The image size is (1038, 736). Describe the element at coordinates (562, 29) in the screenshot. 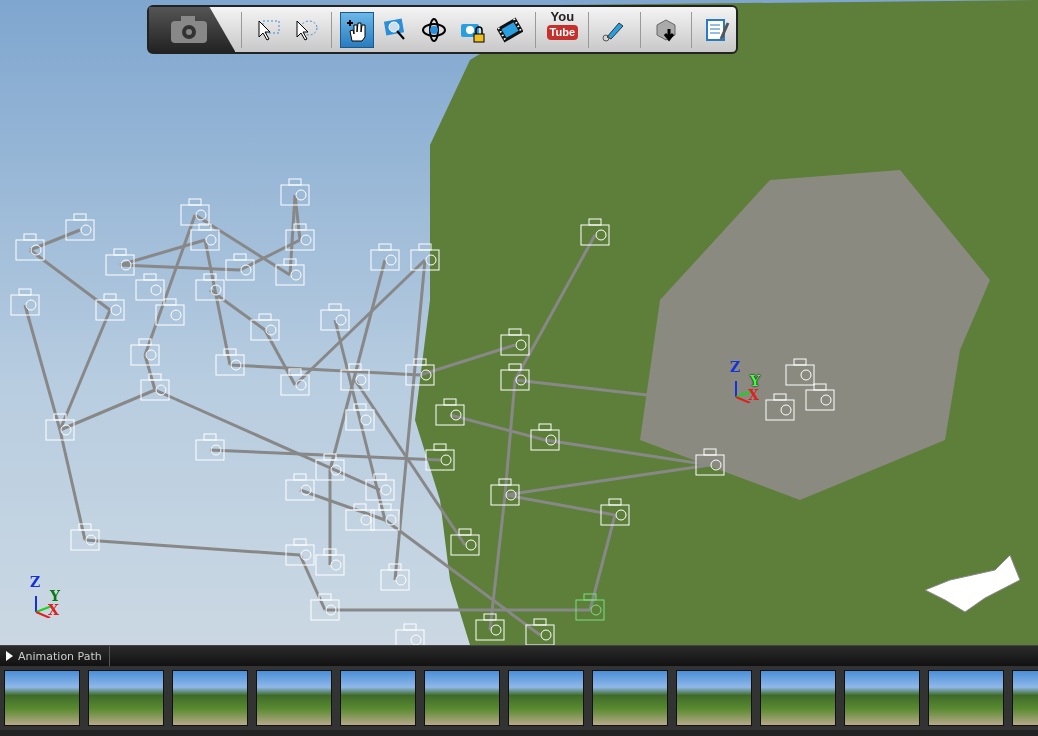

I see `youtube-logo: You Tube` at that location.